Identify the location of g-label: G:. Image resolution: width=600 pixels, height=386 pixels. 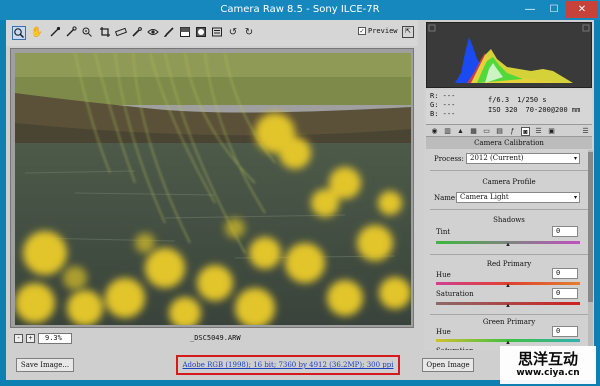
(434, 105).